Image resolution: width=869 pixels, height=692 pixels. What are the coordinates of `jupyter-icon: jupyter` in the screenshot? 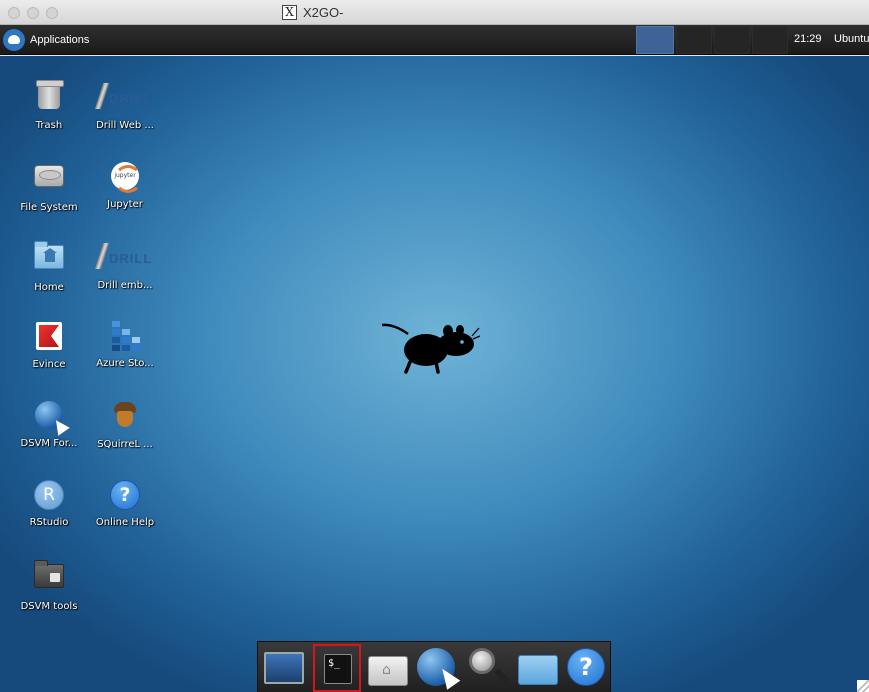 It's located at (126, 177).